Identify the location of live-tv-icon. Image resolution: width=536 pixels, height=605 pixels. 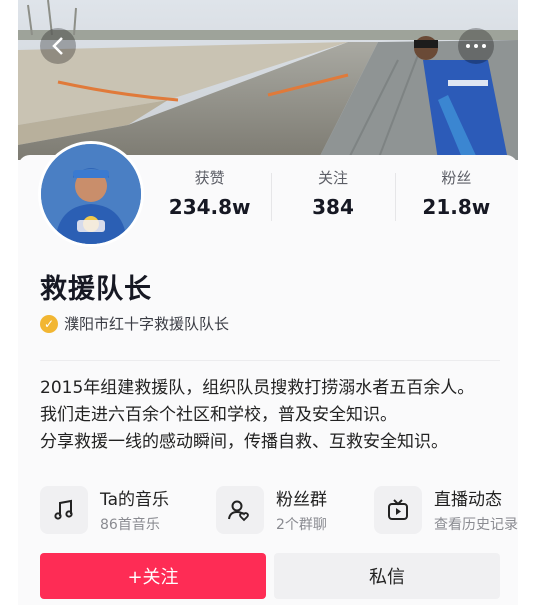
(398, 509).